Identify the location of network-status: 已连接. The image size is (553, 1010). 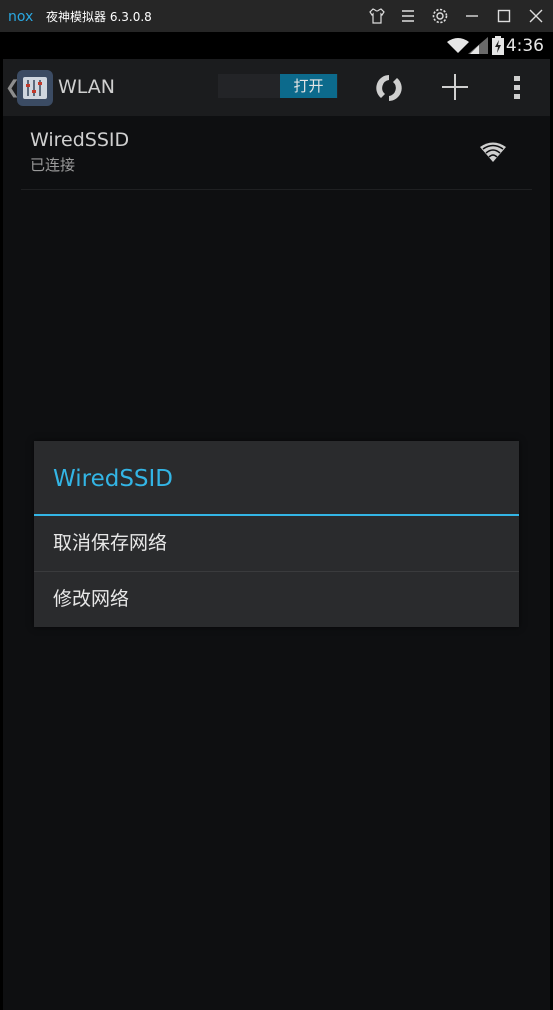
(53, 165).